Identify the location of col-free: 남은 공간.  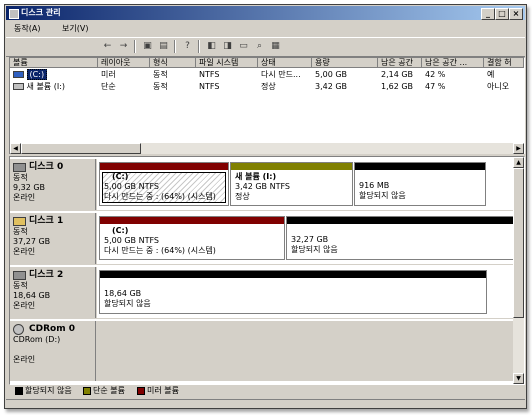
(400, 63).